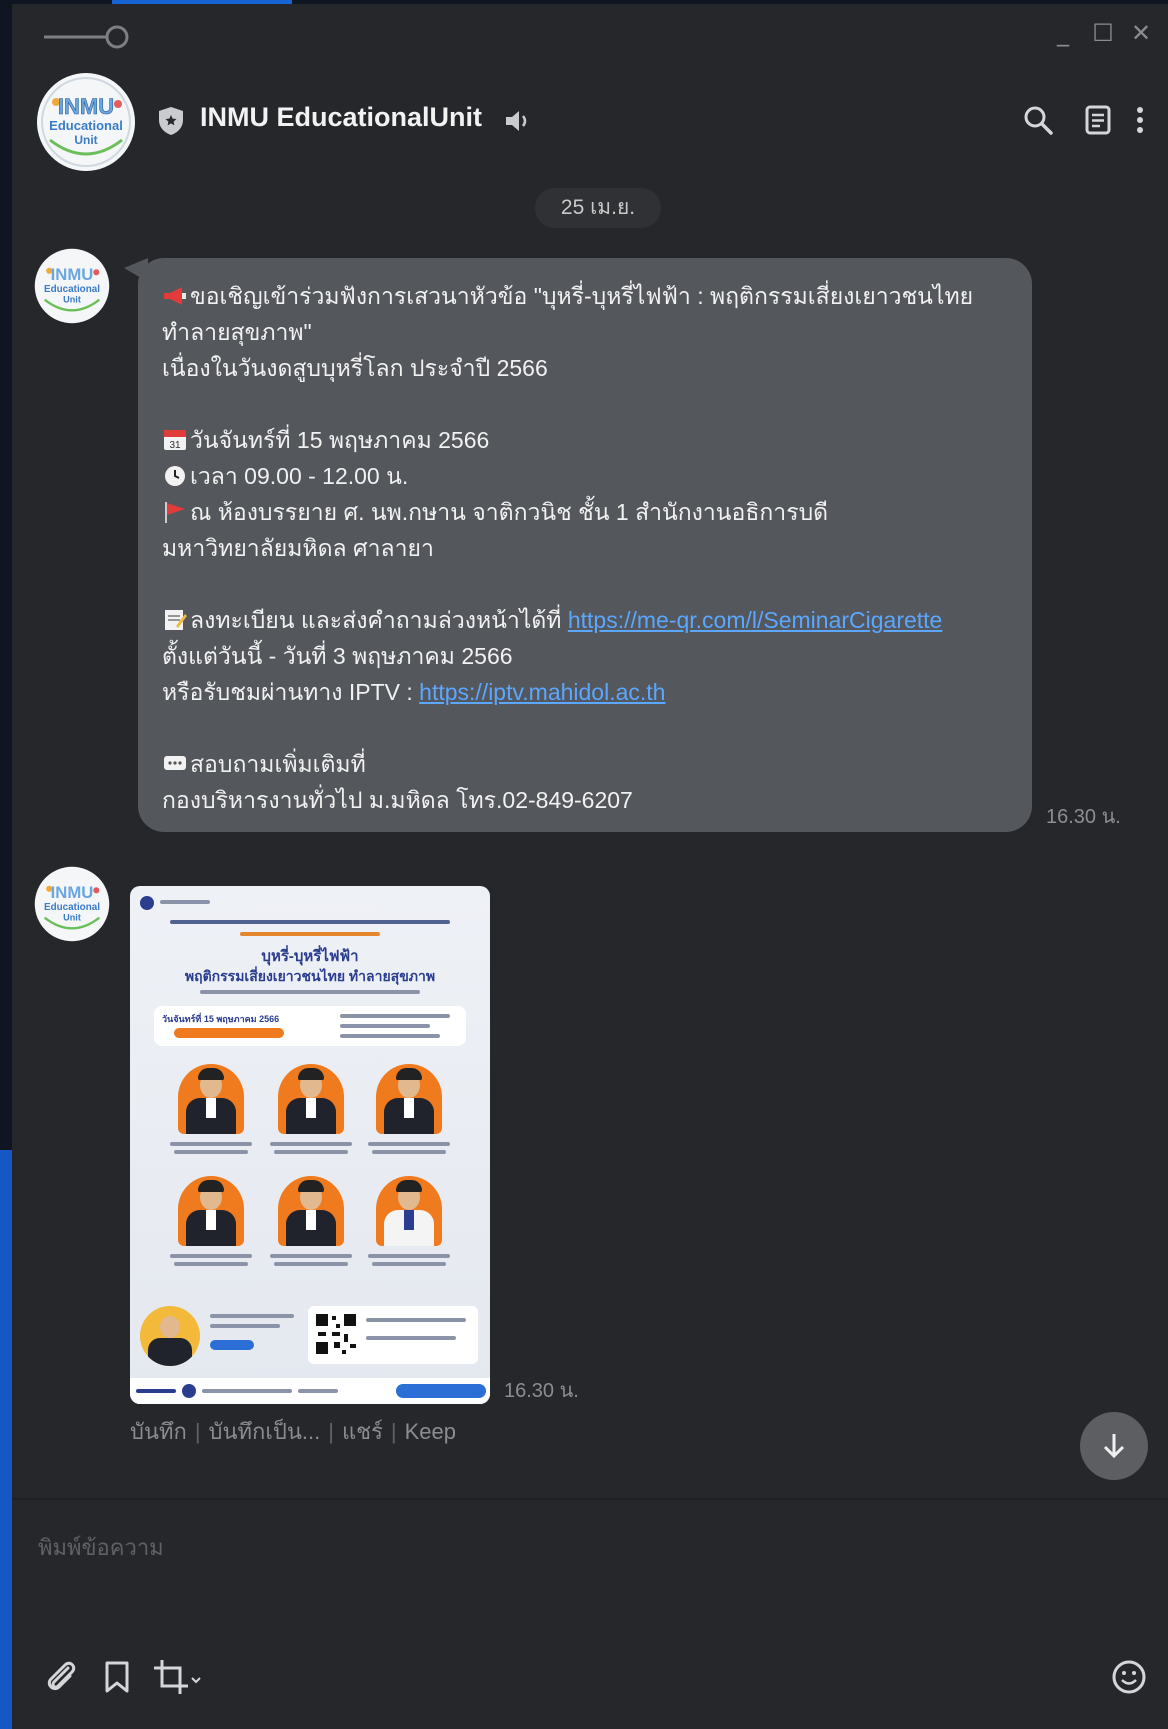 This screenshot has height=1729, width=1168. What do you see at coordinates (117, 1677) in the screenshot?
I see `bookmark-icon` at bounding box center [117, 1677].